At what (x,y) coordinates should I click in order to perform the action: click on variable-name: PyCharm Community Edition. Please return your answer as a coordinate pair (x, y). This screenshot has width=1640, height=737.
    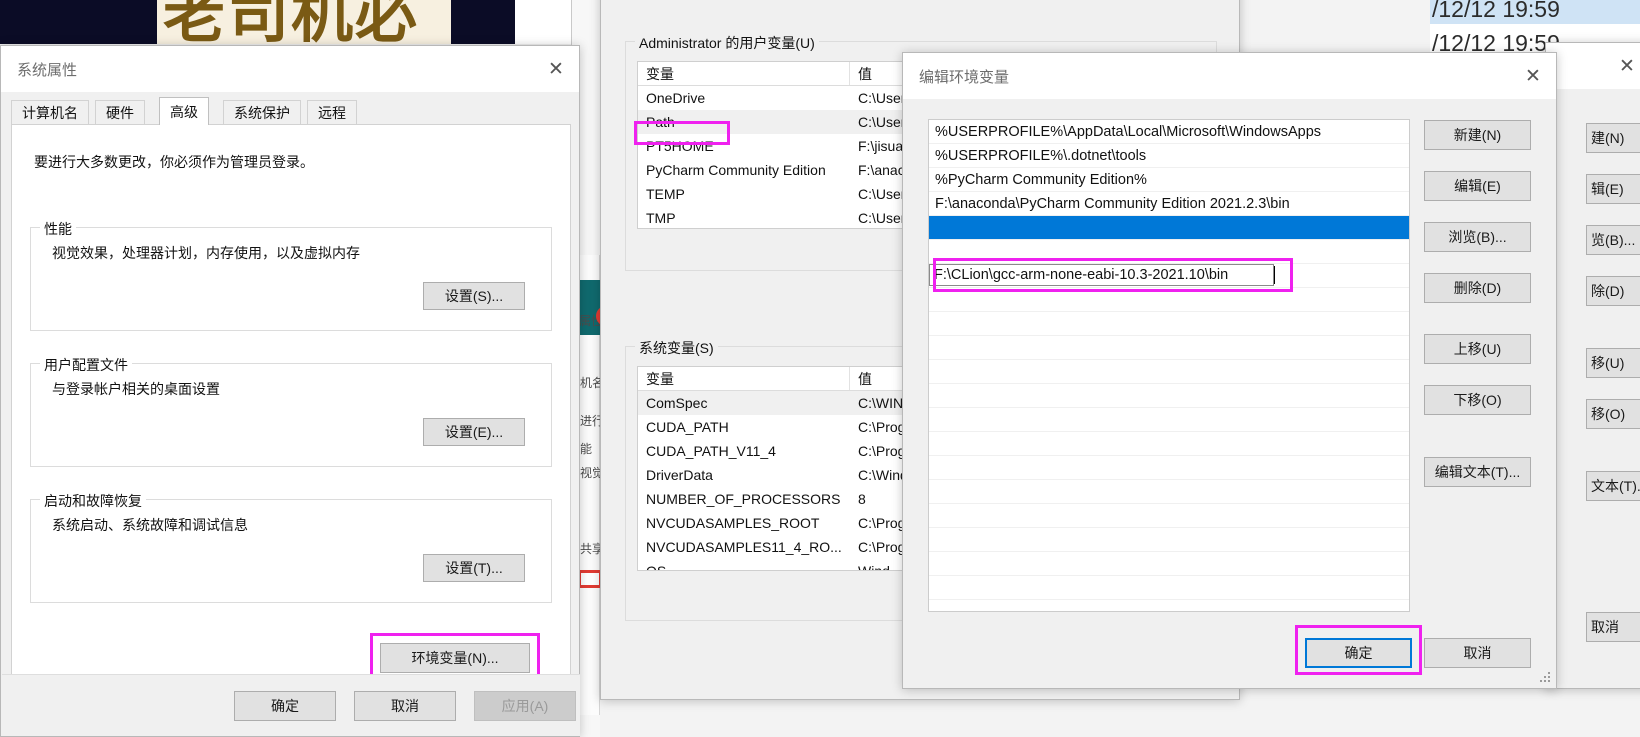
    Looking at the image, I should click on (736, 170).